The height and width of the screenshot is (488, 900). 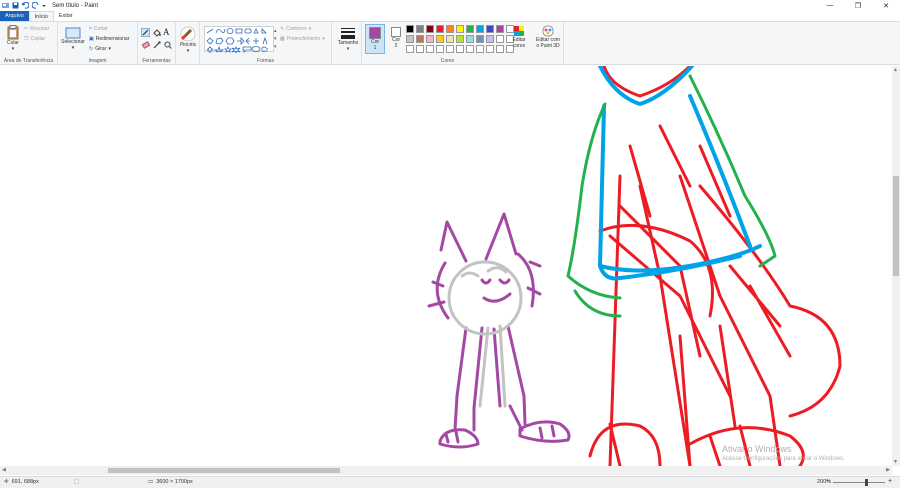 I want to click on paint3d-label-2: o Paint 3D, so click(x=548, y=46).